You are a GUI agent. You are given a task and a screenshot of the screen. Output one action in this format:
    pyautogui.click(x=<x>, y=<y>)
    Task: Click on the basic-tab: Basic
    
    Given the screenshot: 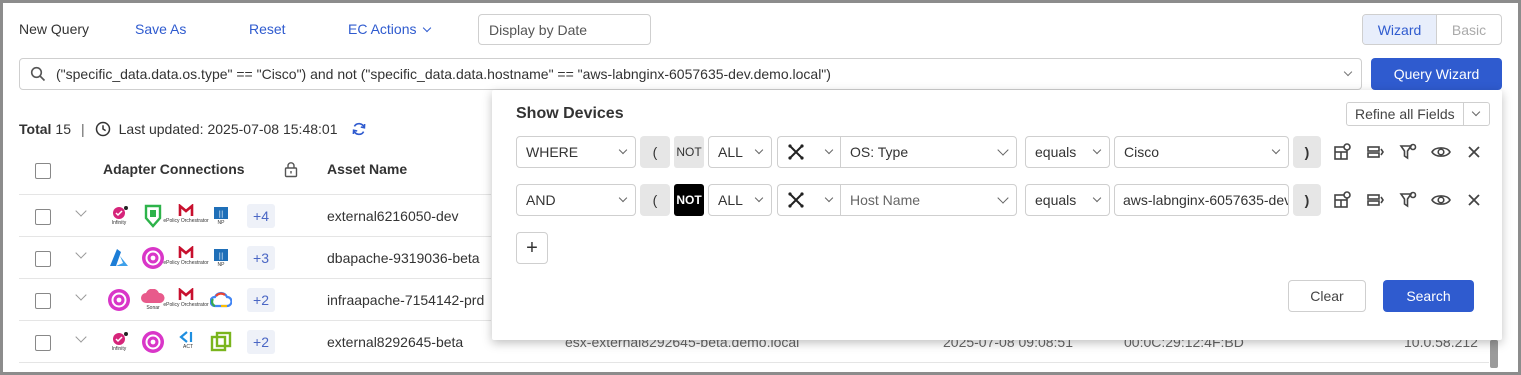 What is the action you would take?
    pyautogui.click(x=1469, y=29)
    